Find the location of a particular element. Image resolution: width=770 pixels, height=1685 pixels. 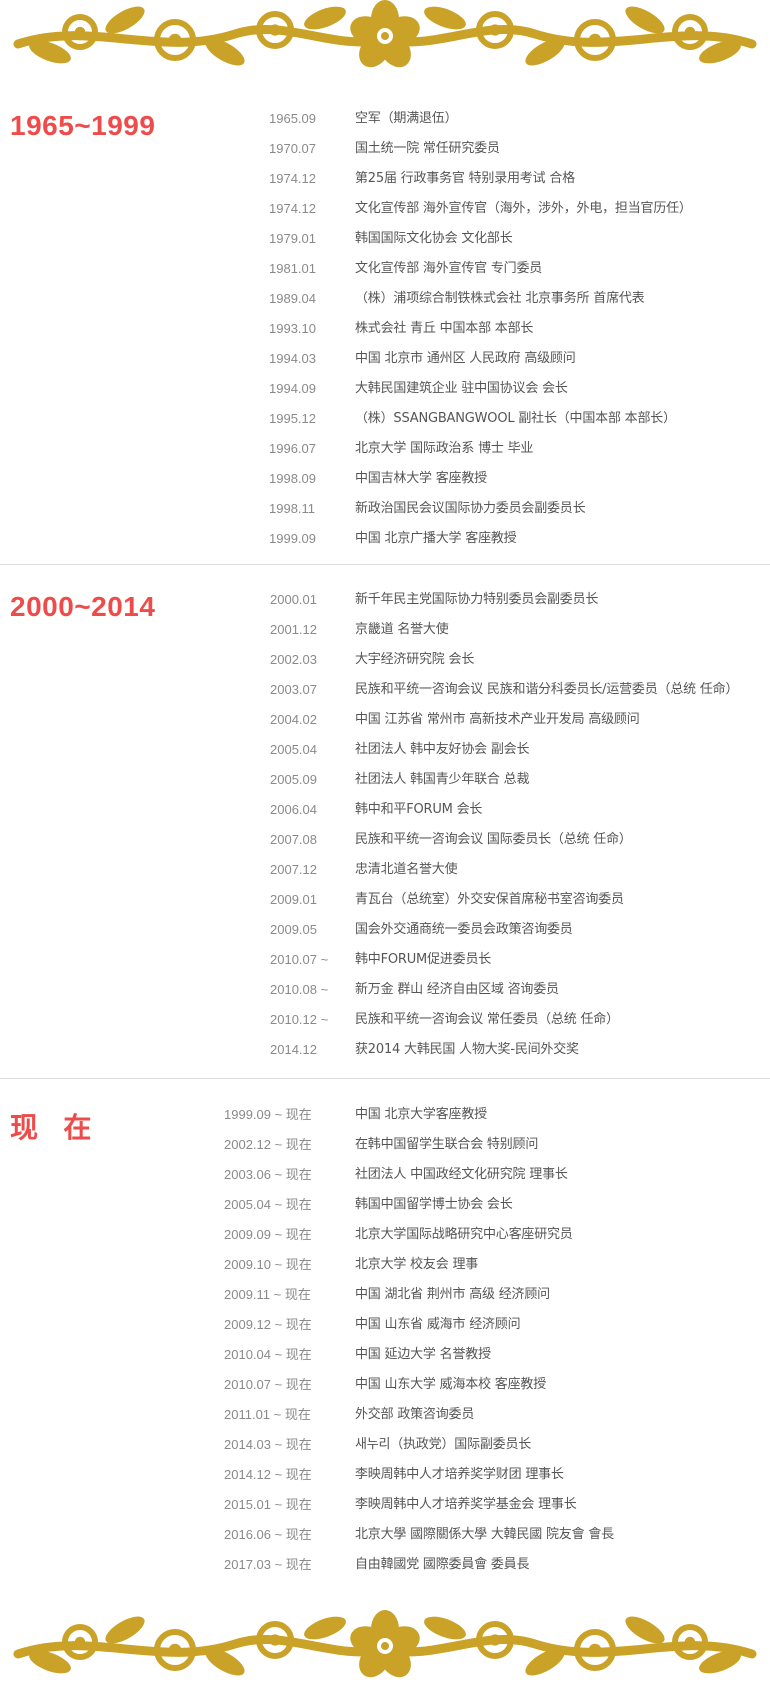

timeline-entry: 2009.09 ~ 现在 北京大学国际战略研究中心客座研究员 is located at coordinates (385, 1241).